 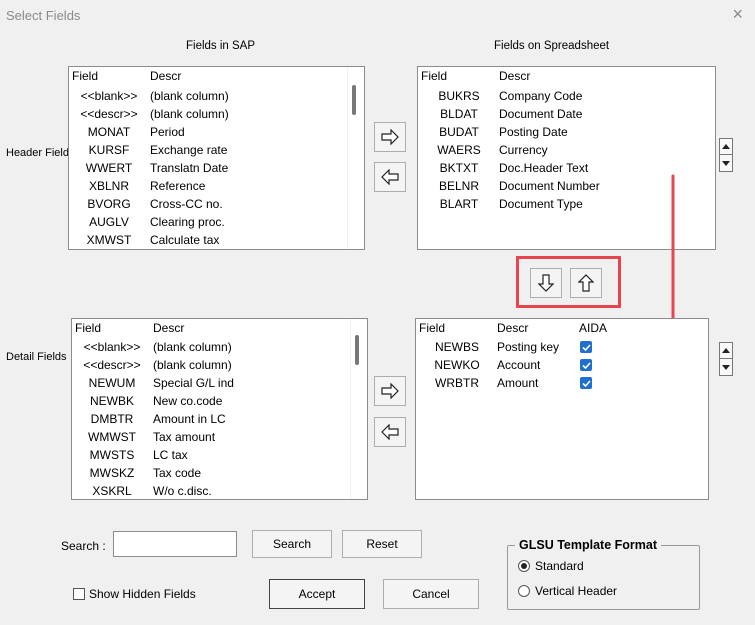 I want to click on list-item: WMWST Tax amount, so click(x=219, y=437).